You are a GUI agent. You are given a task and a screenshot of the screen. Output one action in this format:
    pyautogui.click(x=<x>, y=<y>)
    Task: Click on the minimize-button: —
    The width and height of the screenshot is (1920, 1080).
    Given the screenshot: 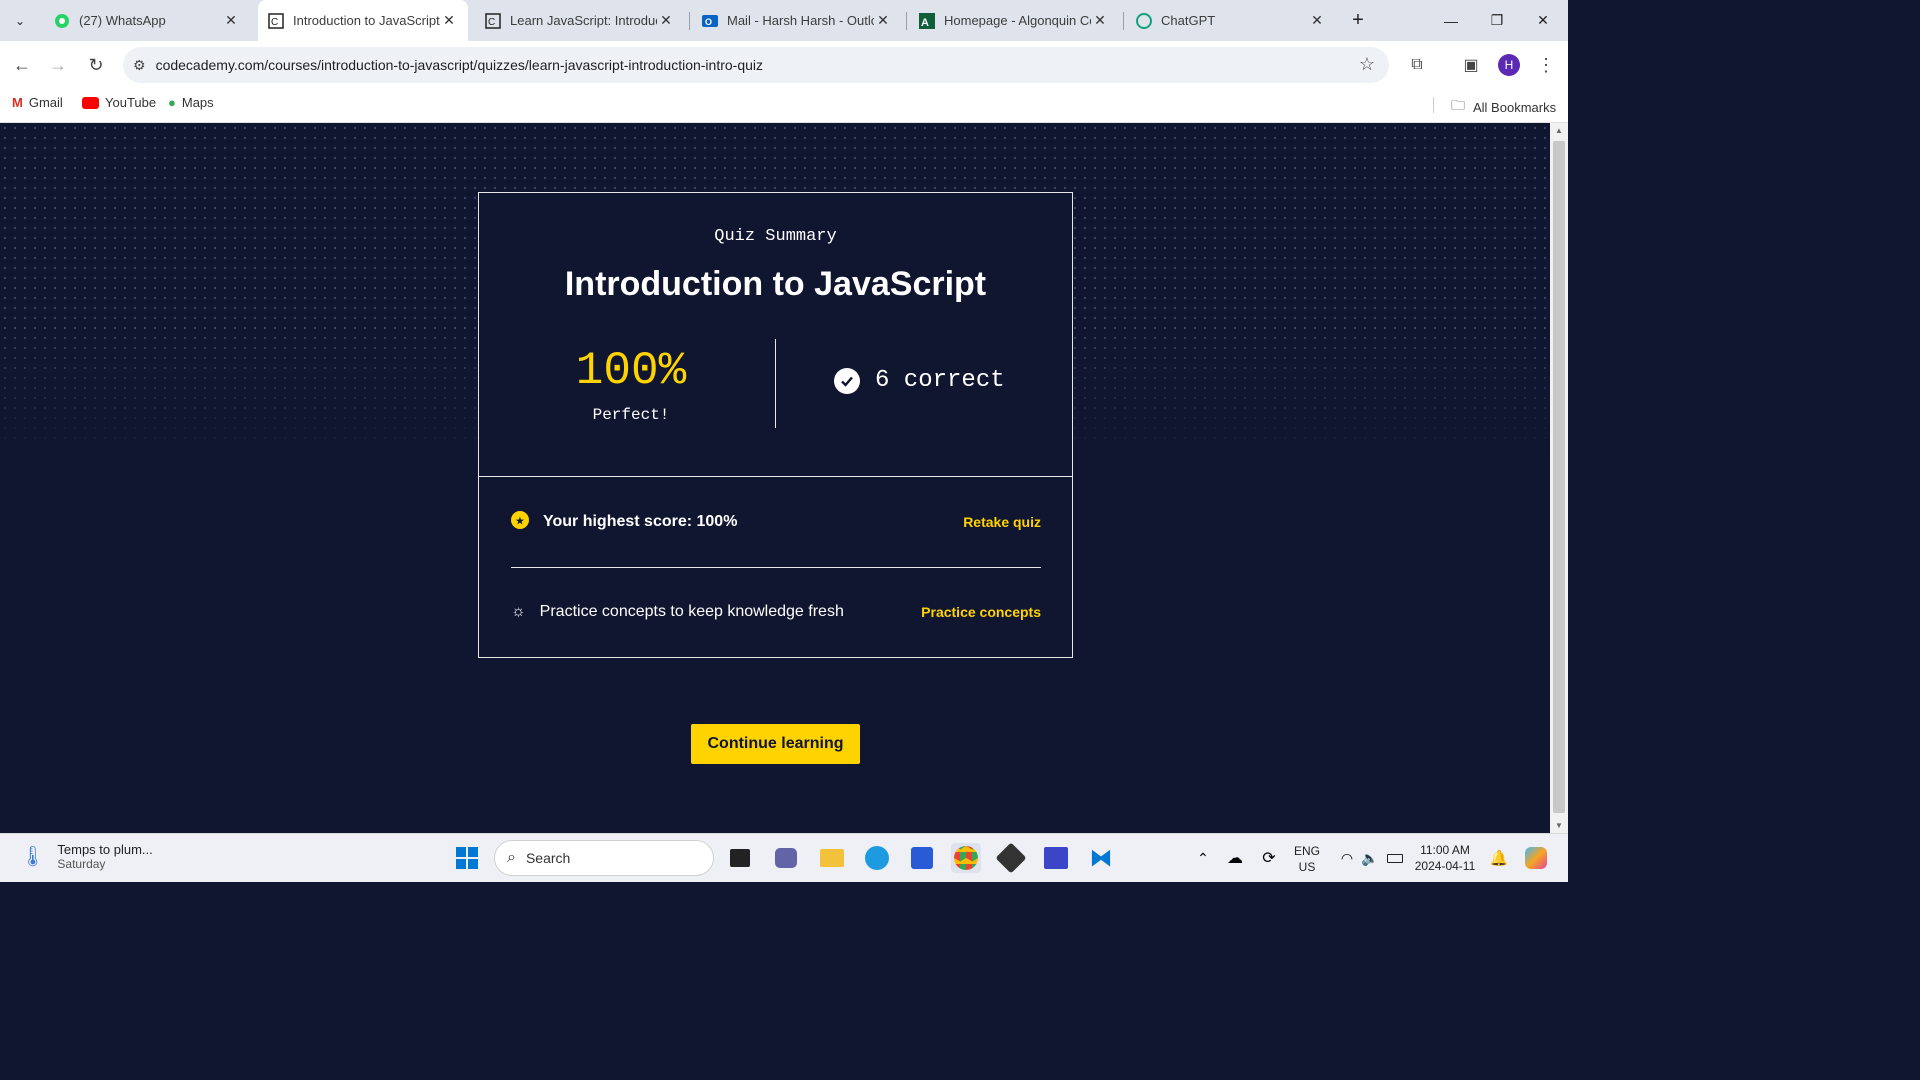 What is the action you would take?
    pyautogui.click(x=1451, y=20)
    